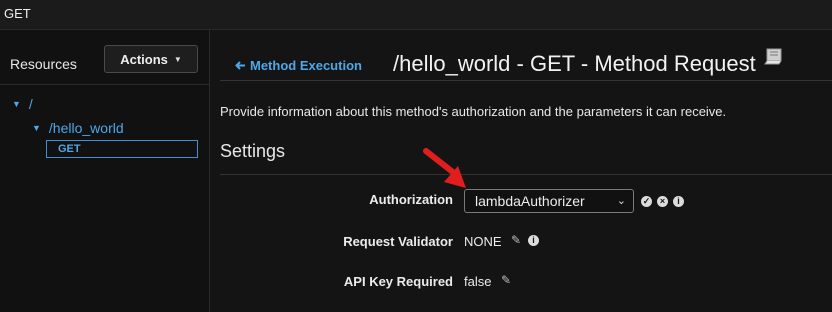 The height and width of the screenshot is (312, 832). I want to click on api-key-required-label: API Key Required, so click(398, 281).